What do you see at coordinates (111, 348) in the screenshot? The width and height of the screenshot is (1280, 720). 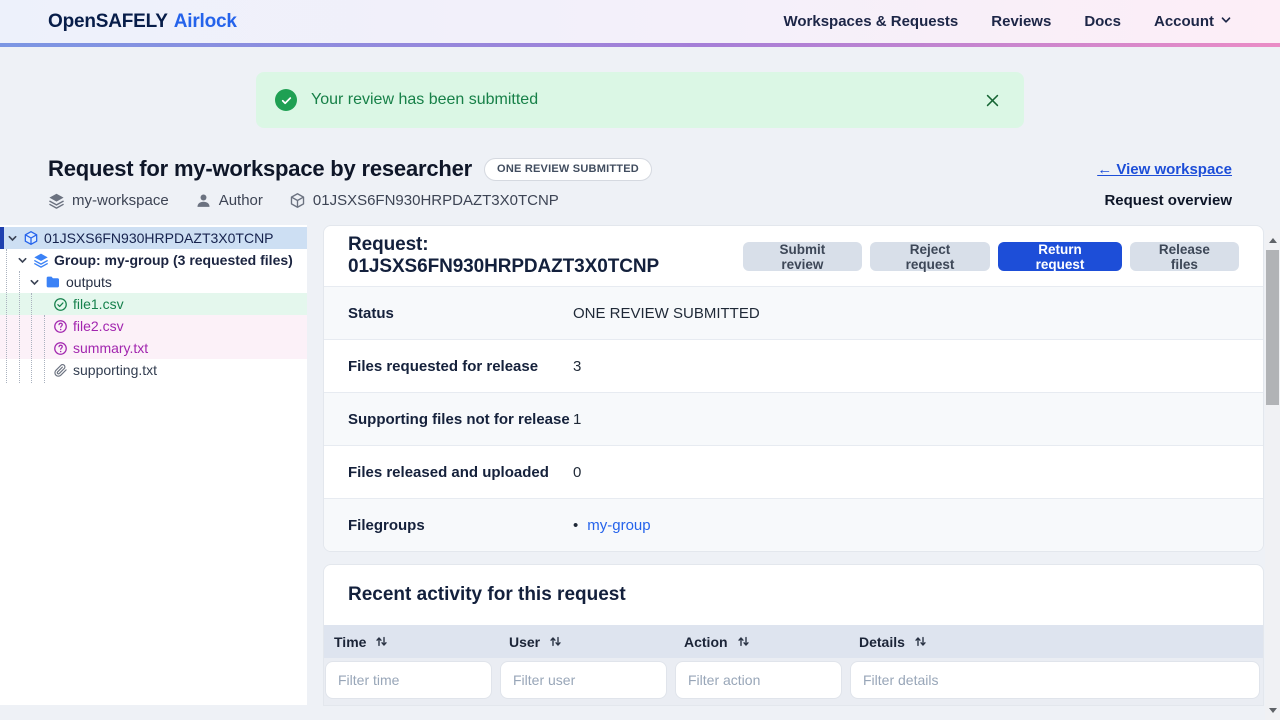 I see `tree-item-label: summary.txt` at bounding box center [111, 348].